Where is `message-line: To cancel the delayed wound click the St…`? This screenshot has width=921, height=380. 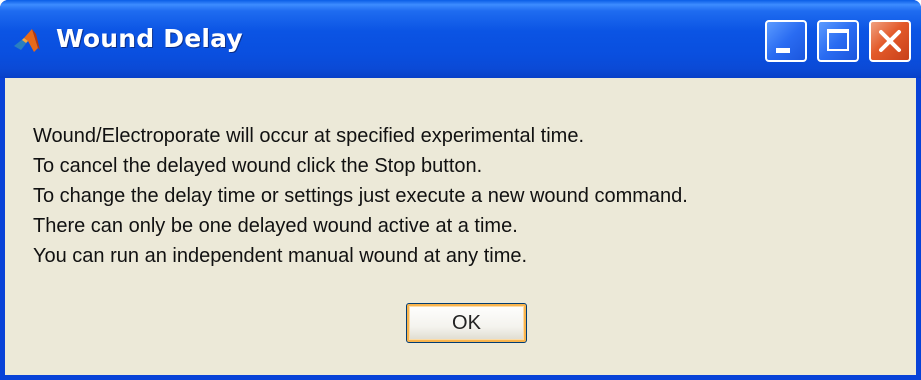 message-line: To cancel the delayed wound click the St… is located at coordinates (258, 166).